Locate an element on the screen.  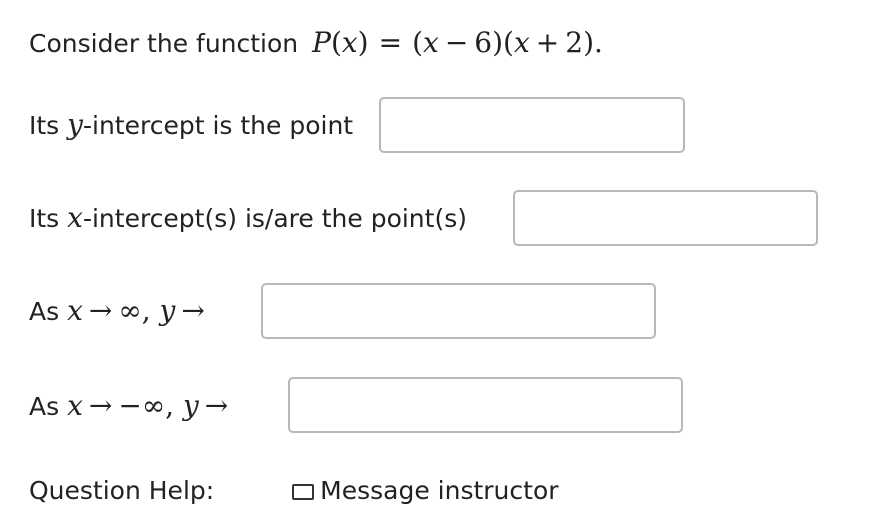
pos-infinity-label: As x → ∞, y → is located at coordinates (120, 311).